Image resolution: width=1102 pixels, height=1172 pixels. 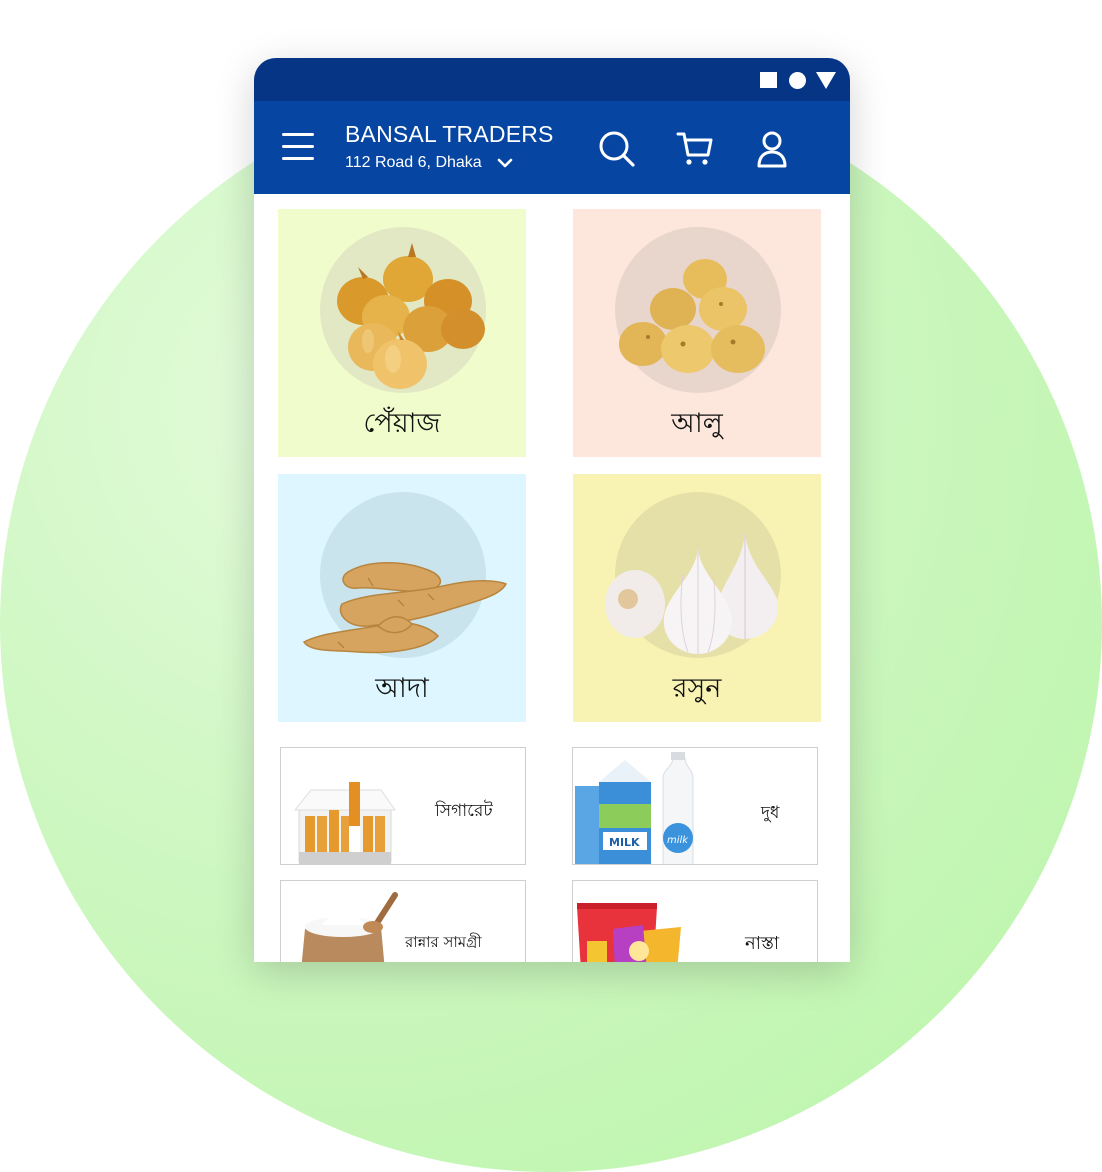 What do you see at coordinates (770, 813) in the screenshot?
I see `product-label: দুধ` at bounding box center [770, 813].